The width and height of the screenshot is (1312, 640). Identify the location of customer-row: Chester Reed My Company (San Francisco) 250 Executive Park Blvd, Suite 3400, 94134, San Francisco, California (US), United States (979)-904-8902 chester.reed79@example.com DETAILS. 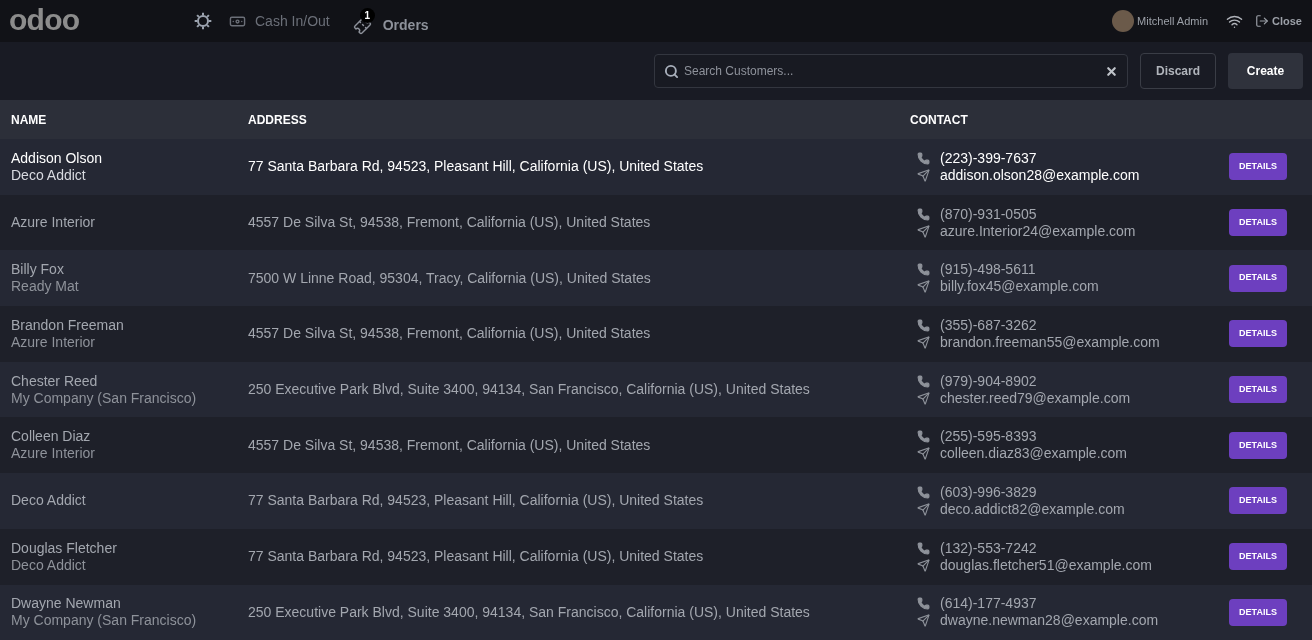
(656, 389).